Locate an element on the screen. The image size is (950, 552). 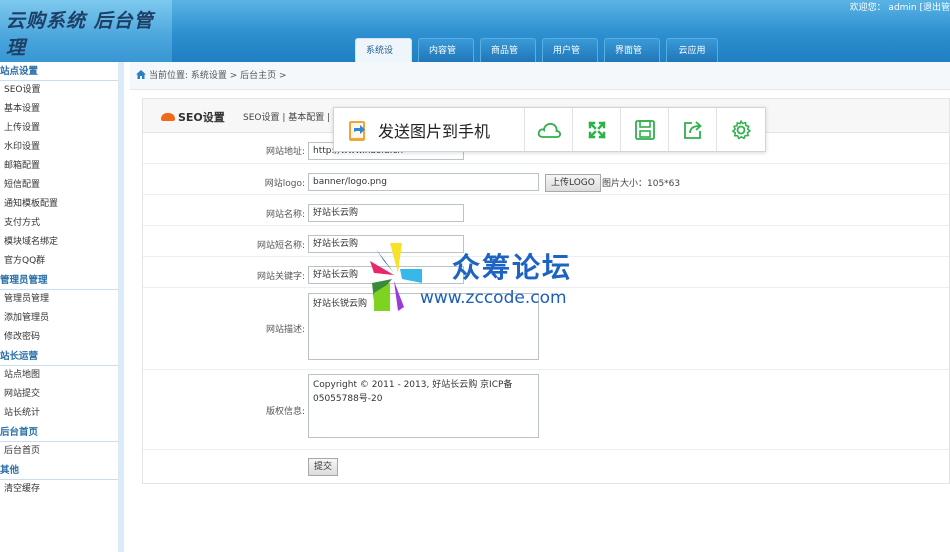
logo-size-hint: 图片大小：105*63 is located at coordinates (641, 184).